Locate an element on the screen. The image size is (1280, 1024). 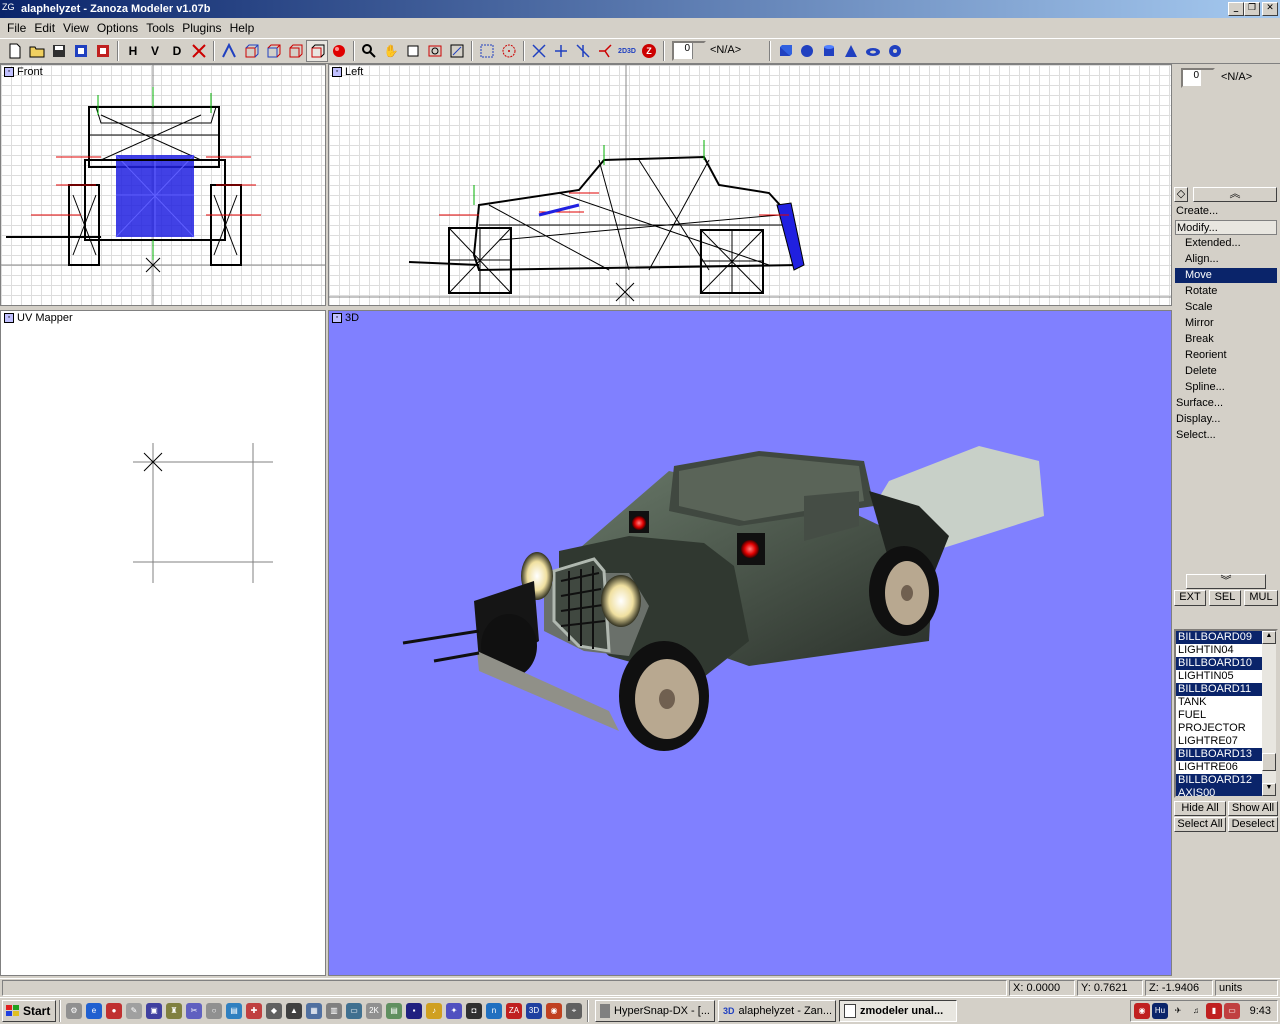
object-list-item: LIGHTIN04 is located at coordinates (1220, 650).